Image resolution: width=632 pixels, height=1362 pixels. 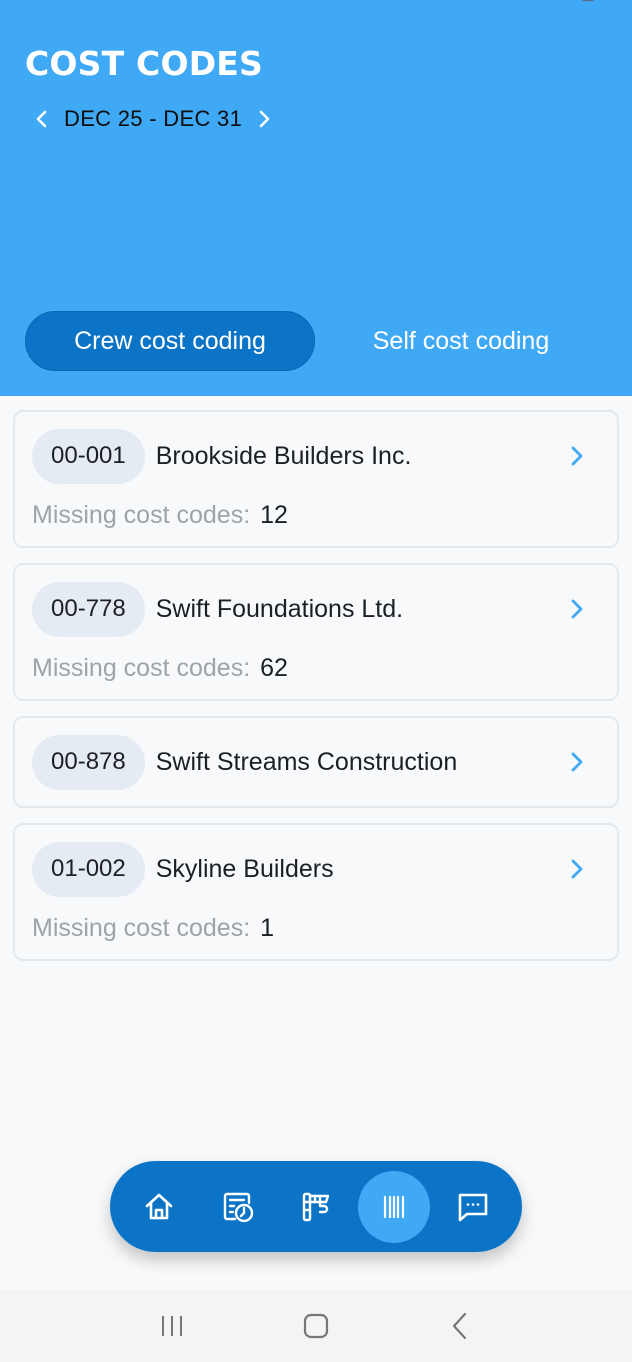 I want to click on next-week-button, so click(x=264, y=119).